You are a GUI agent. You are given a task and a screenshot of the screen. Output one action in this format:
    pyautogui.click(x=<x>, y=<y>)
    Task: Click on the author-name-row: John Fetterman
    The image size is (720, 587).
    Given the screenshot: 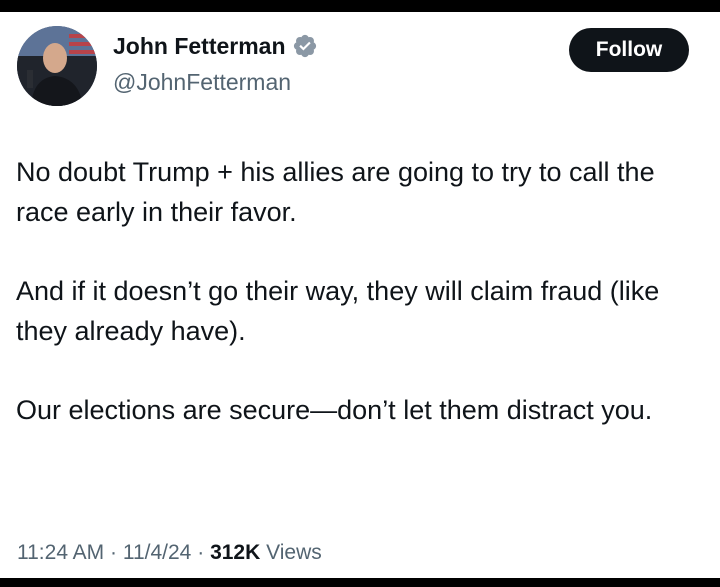 What is the action you would take?
    pyautogui.click(x=215, y=46)
    